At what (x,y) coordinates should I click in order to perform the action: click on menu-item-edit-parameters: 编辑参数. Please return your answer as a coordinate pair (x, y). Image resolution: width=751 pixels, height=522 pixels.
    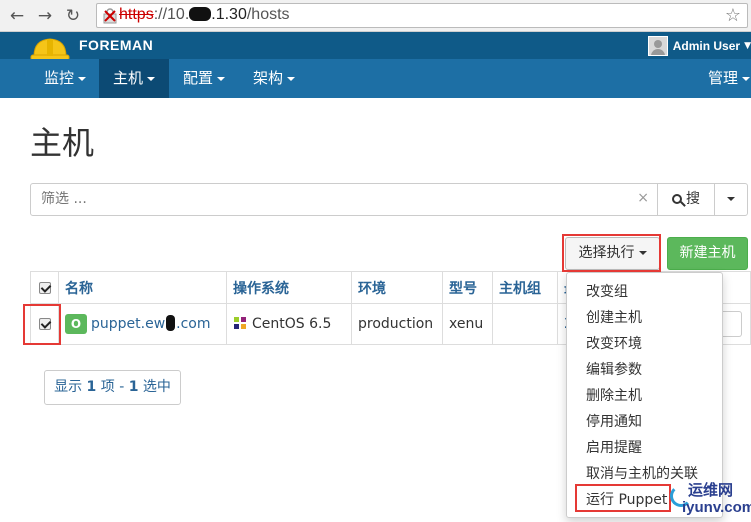
    Looking at the image, I should click on (614, 370).